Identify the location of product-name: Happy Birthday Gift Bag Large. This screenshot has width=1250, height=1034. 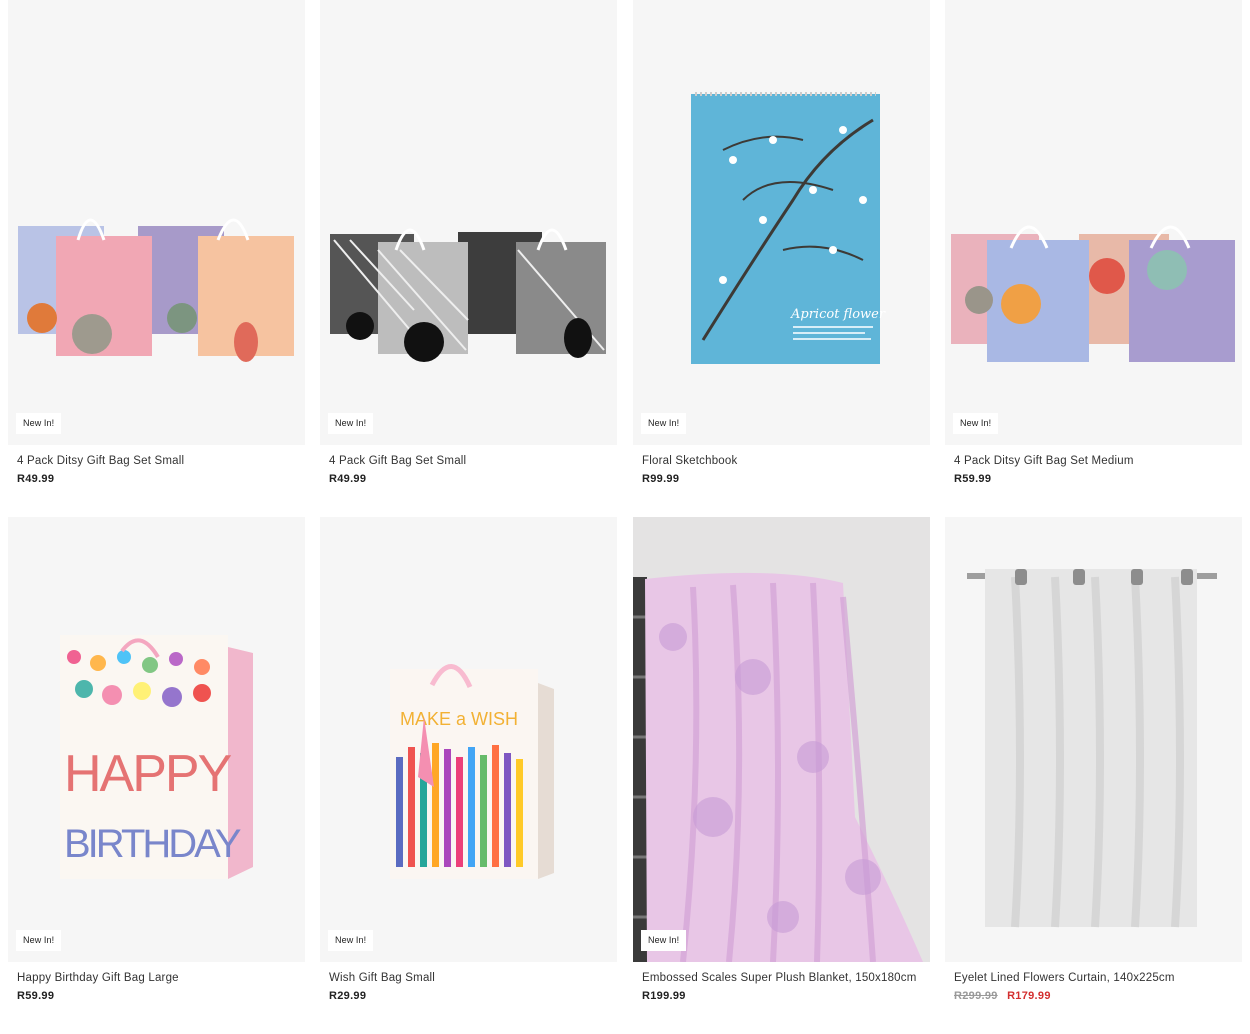
(156, 978).